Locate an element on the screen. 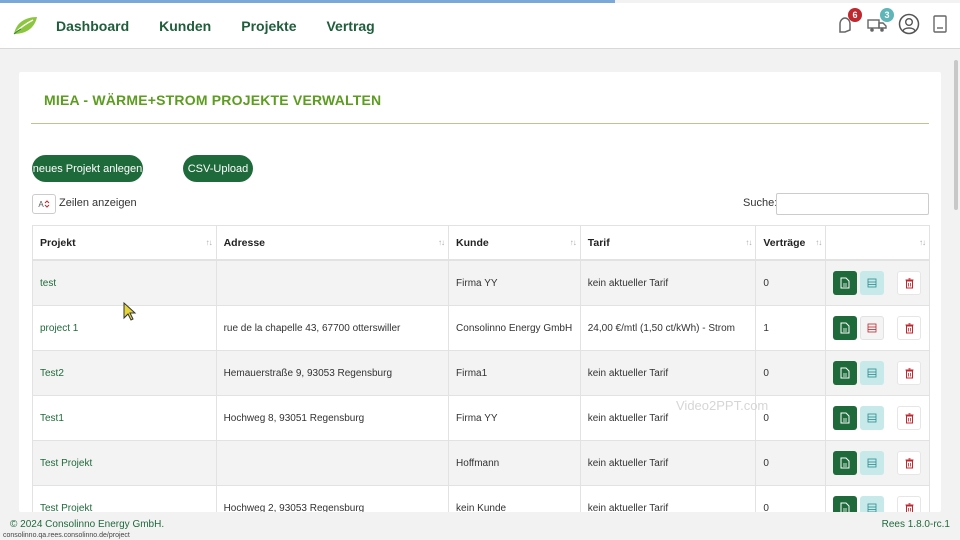 The image size is (960, 540). leaf-logo-icon is located at coordinates (25, 26).